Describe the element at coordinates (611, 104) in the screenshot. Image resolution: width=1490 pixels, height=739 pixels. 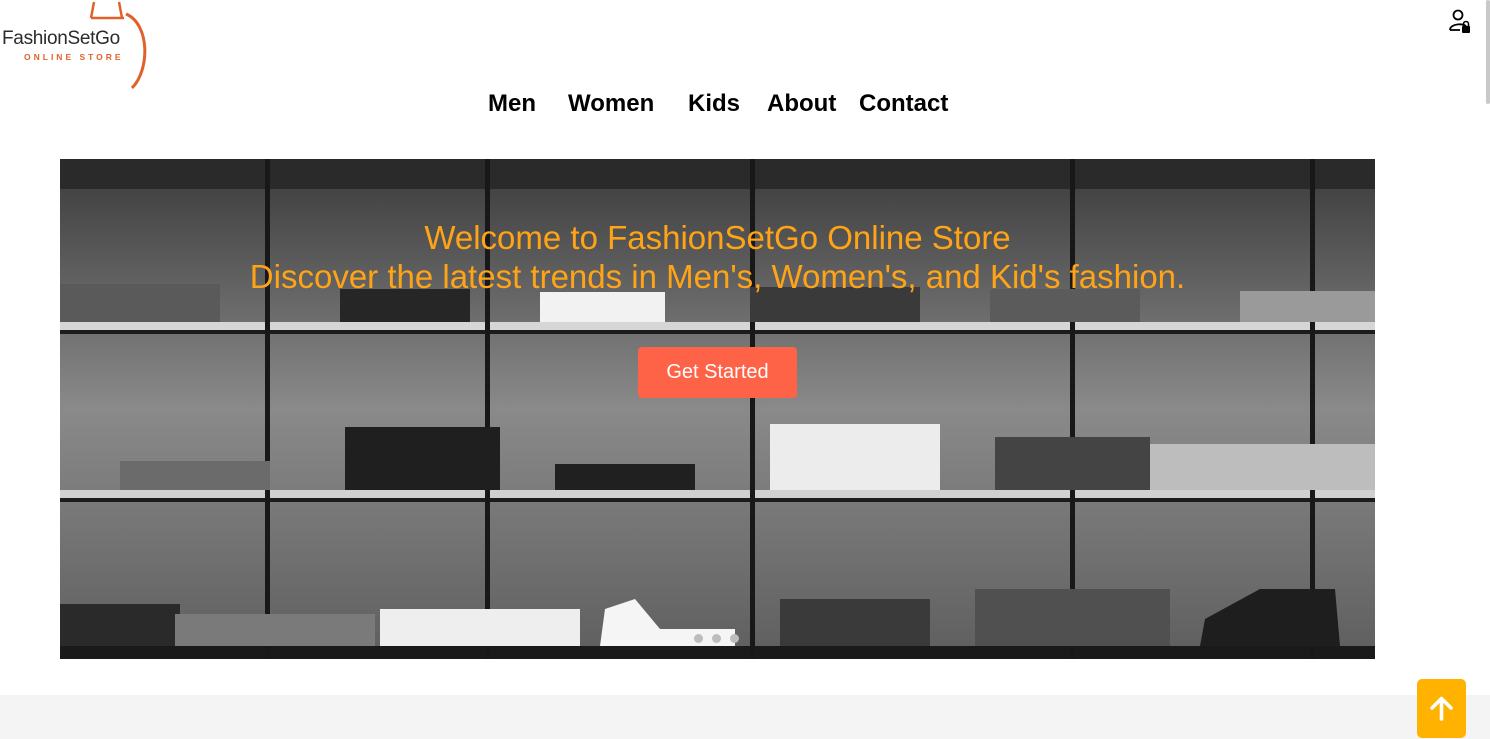
I see `nav-item-women: Women` at that location.